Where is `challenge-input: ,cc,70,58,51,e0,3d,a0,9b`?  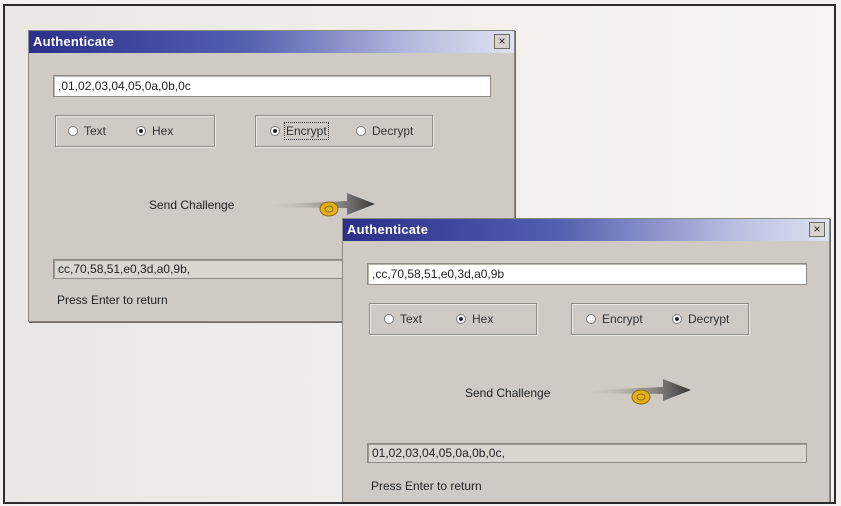 challenge-input: ,cc,70,58,51,e0,3d,a0,9b is located at coordinates (587, 274).